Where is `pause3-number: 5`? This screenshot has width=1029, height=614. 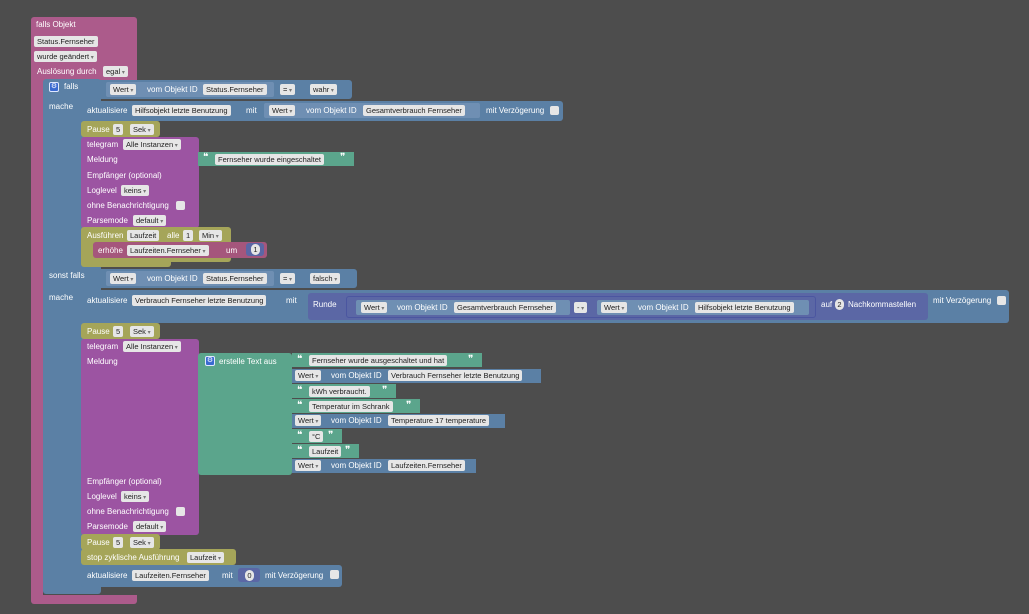
pause3-number: 5 is located at coordinates (118, 542).